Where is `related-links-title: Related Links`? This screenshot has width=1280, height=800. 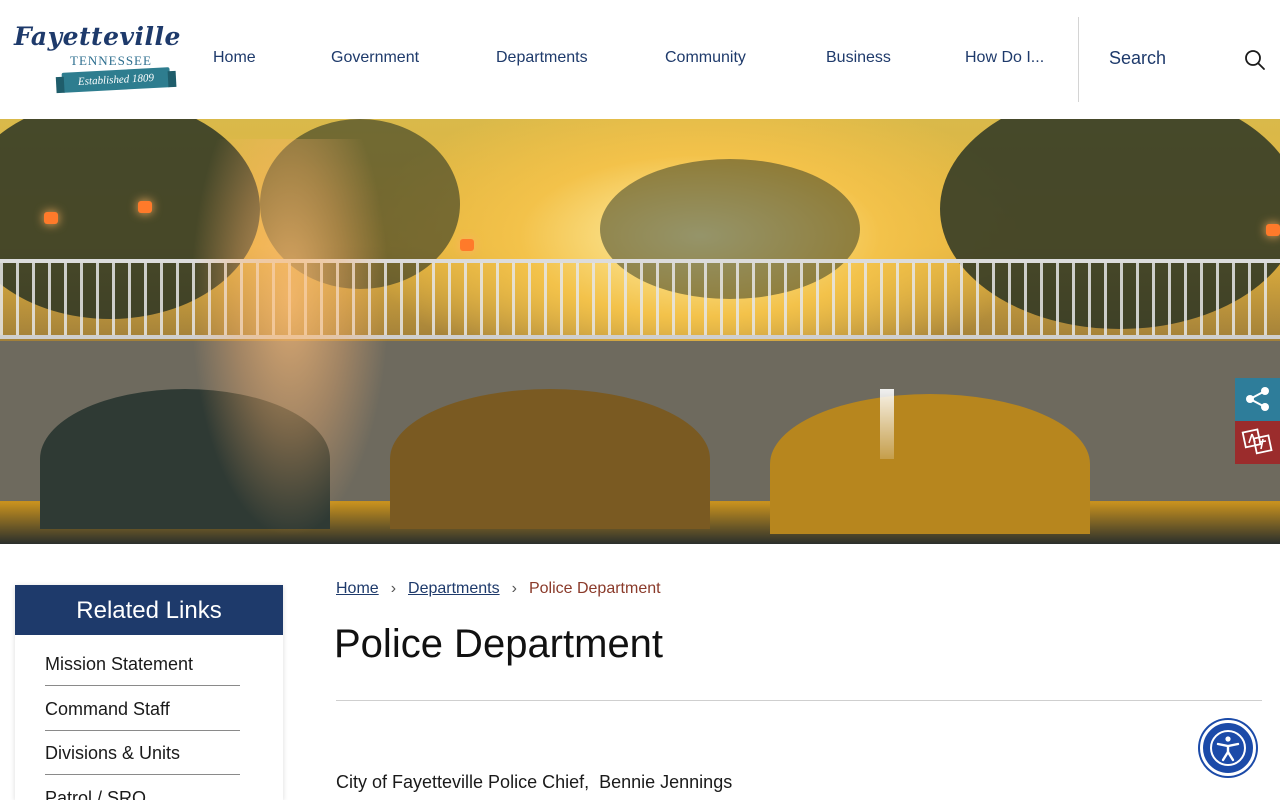 related-links-title: Related Links is located at coordinates (149, 610).